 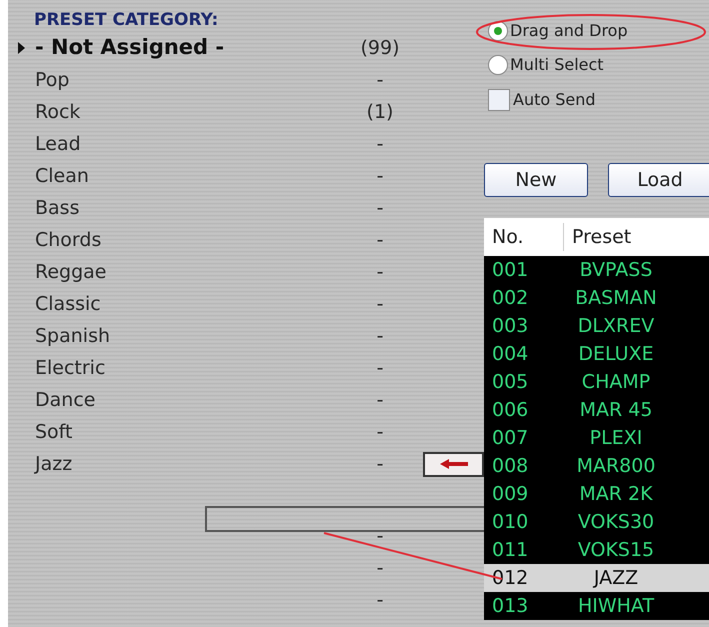 I want to click on table-cell-text: MAR800, so click(x=616, y=466).